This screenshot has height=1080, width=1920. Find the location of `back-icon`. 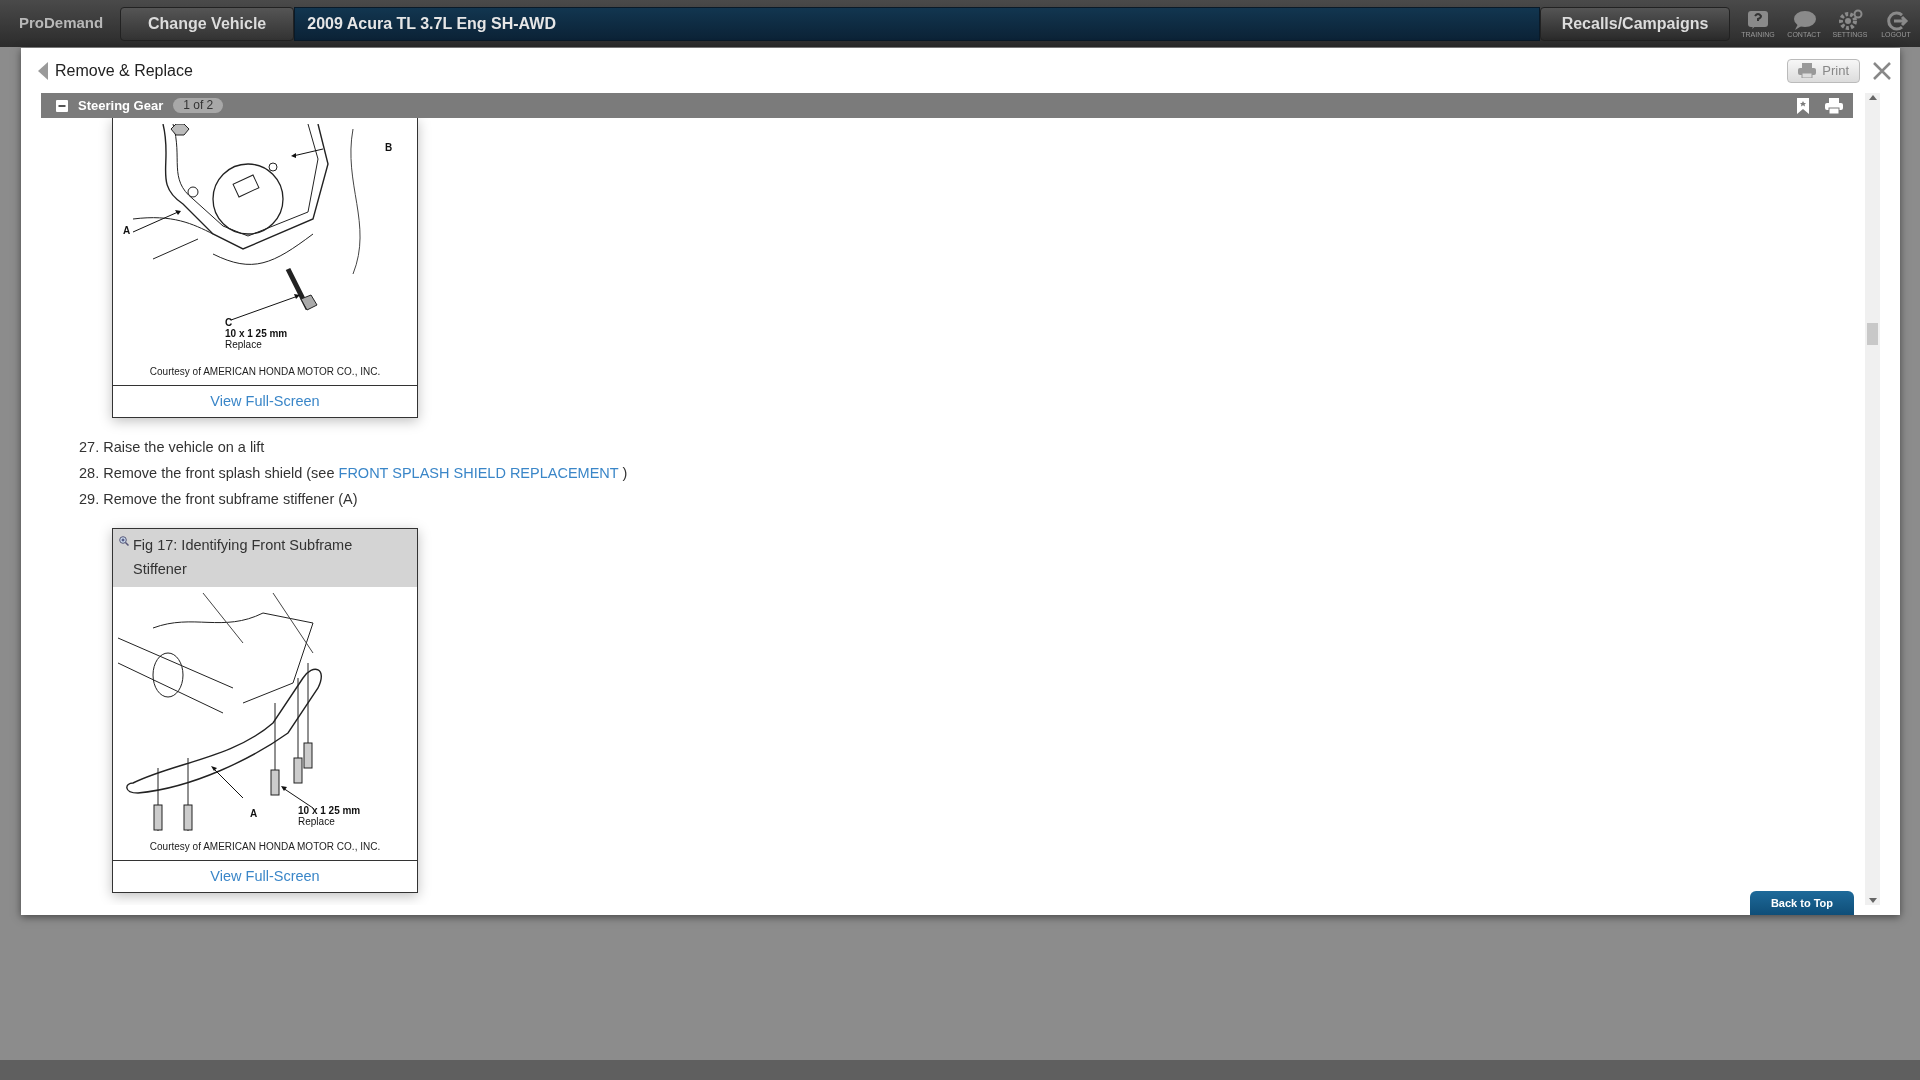

back-icon is located at coordinates (43, 70).